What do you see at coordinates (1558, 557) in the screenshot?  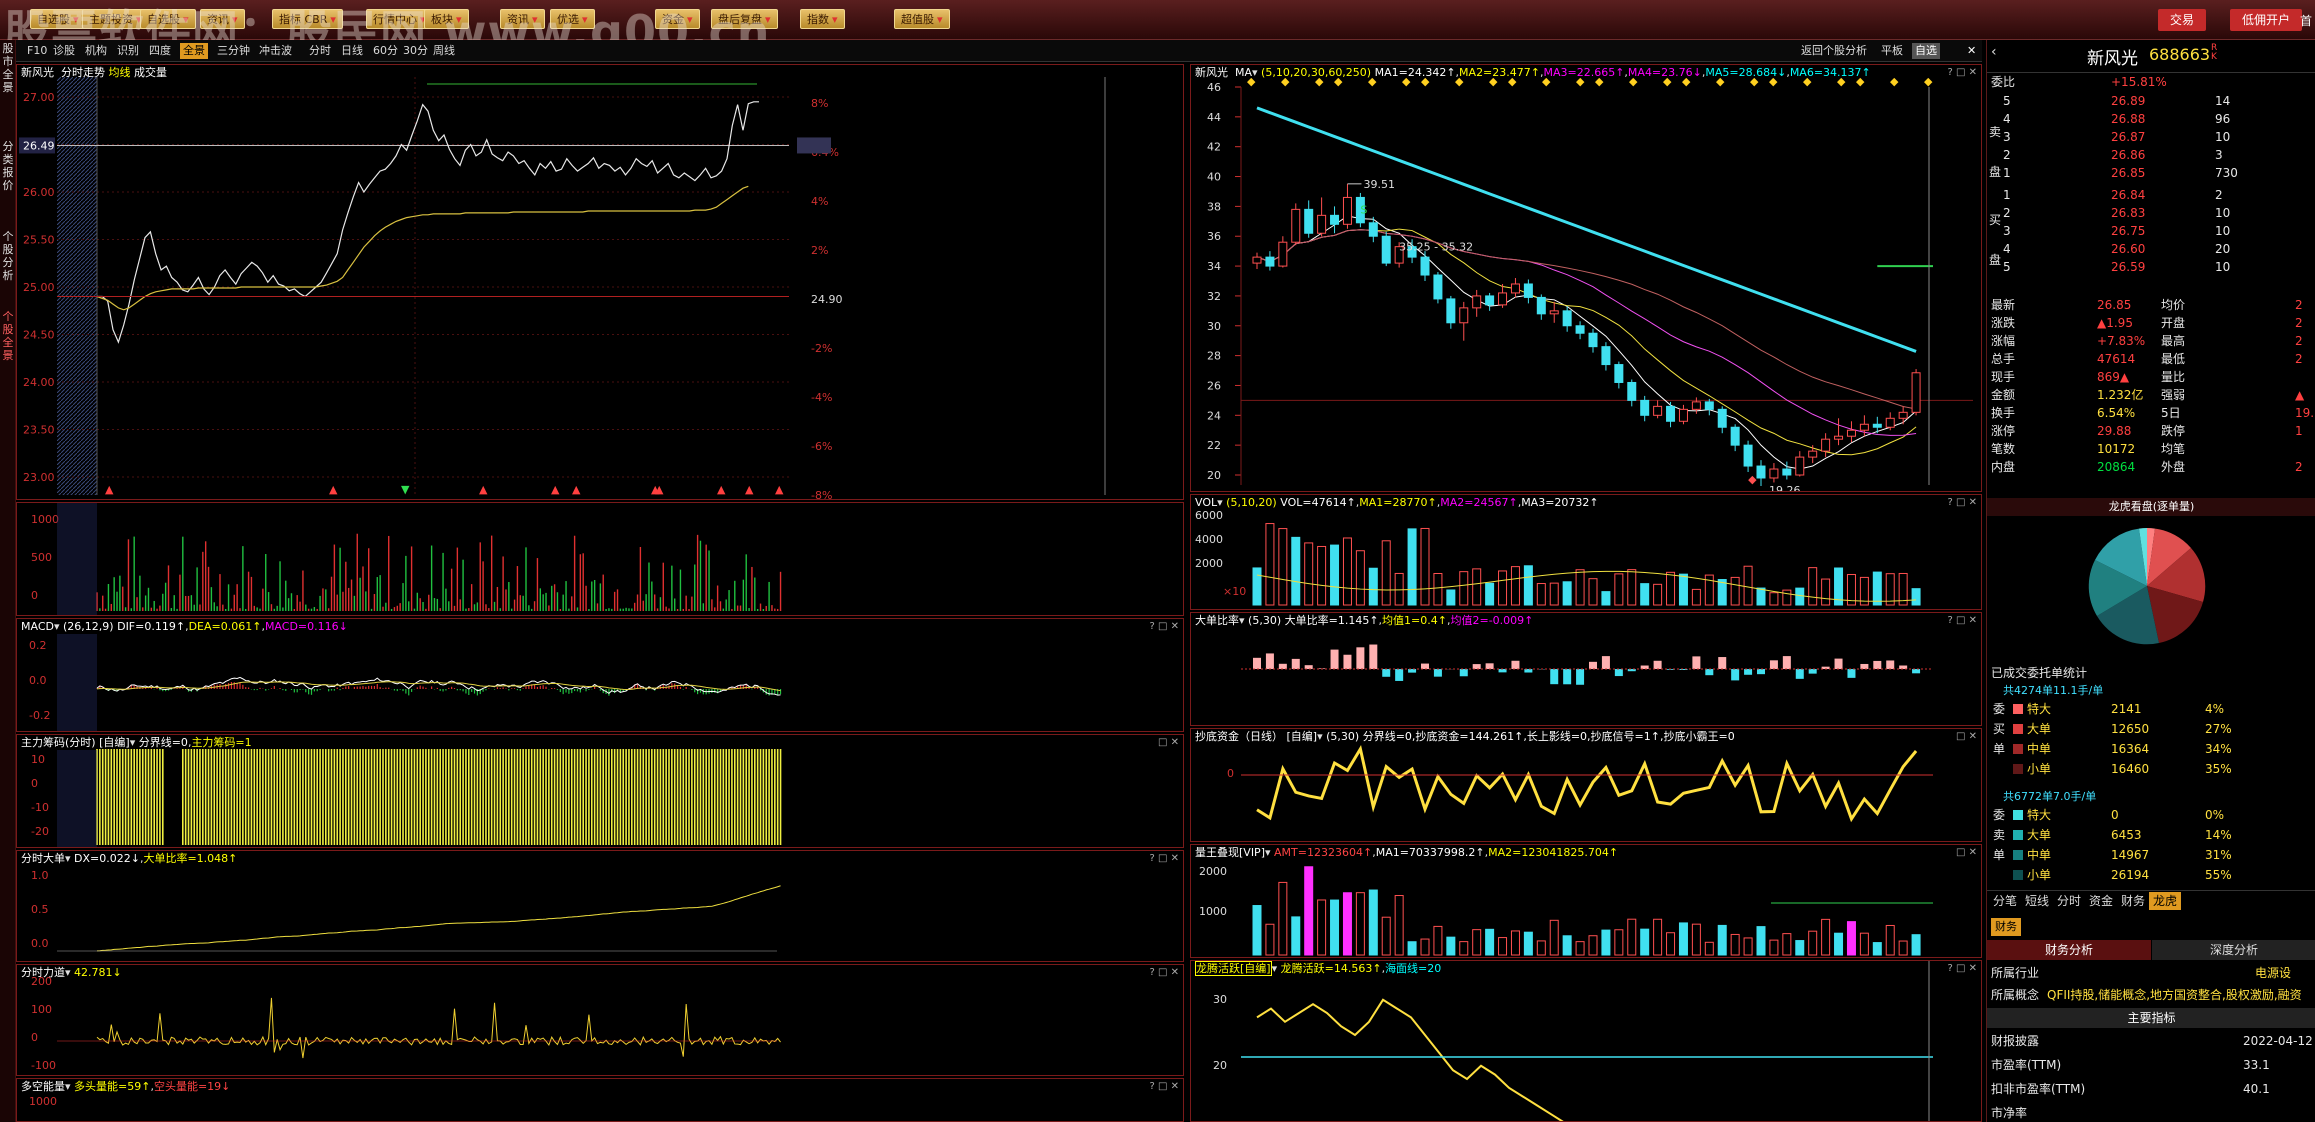 I see `kline-volume-chart: 6000 4000 2000 ×10` at bounding box center [1558, 557].